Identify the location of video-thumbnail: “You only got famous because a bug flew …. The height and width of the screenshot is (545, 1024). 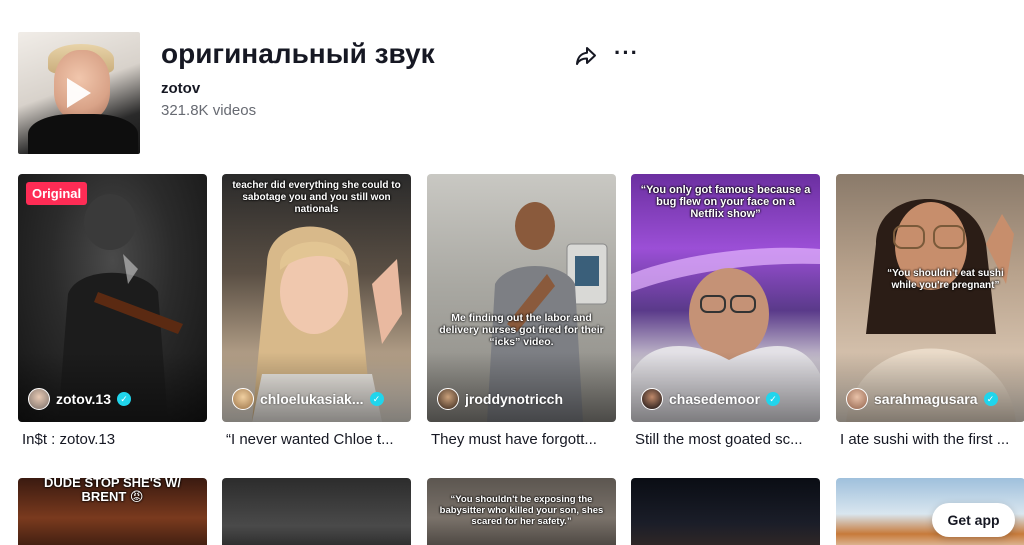
(725, 298).